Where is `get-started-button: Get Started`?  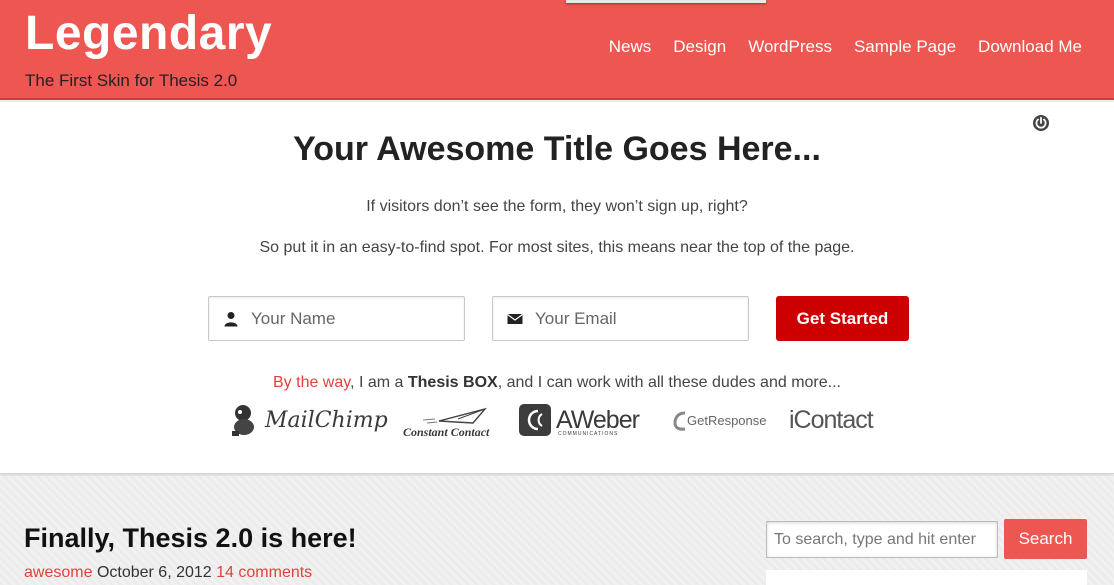 get-started-button: Get Started is located at coordinates (842, 318).